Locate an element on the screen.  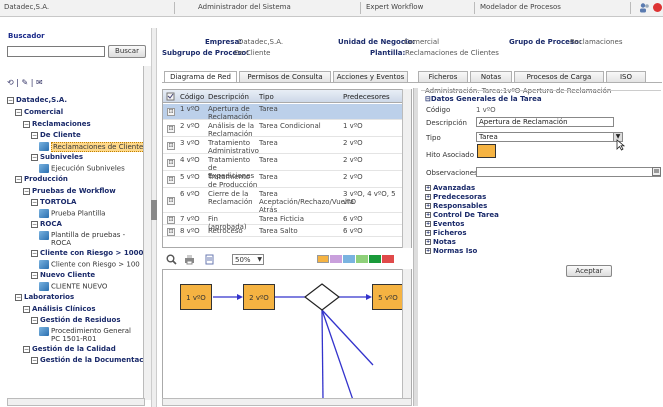
export-icon is located at coordinates (209, 259).